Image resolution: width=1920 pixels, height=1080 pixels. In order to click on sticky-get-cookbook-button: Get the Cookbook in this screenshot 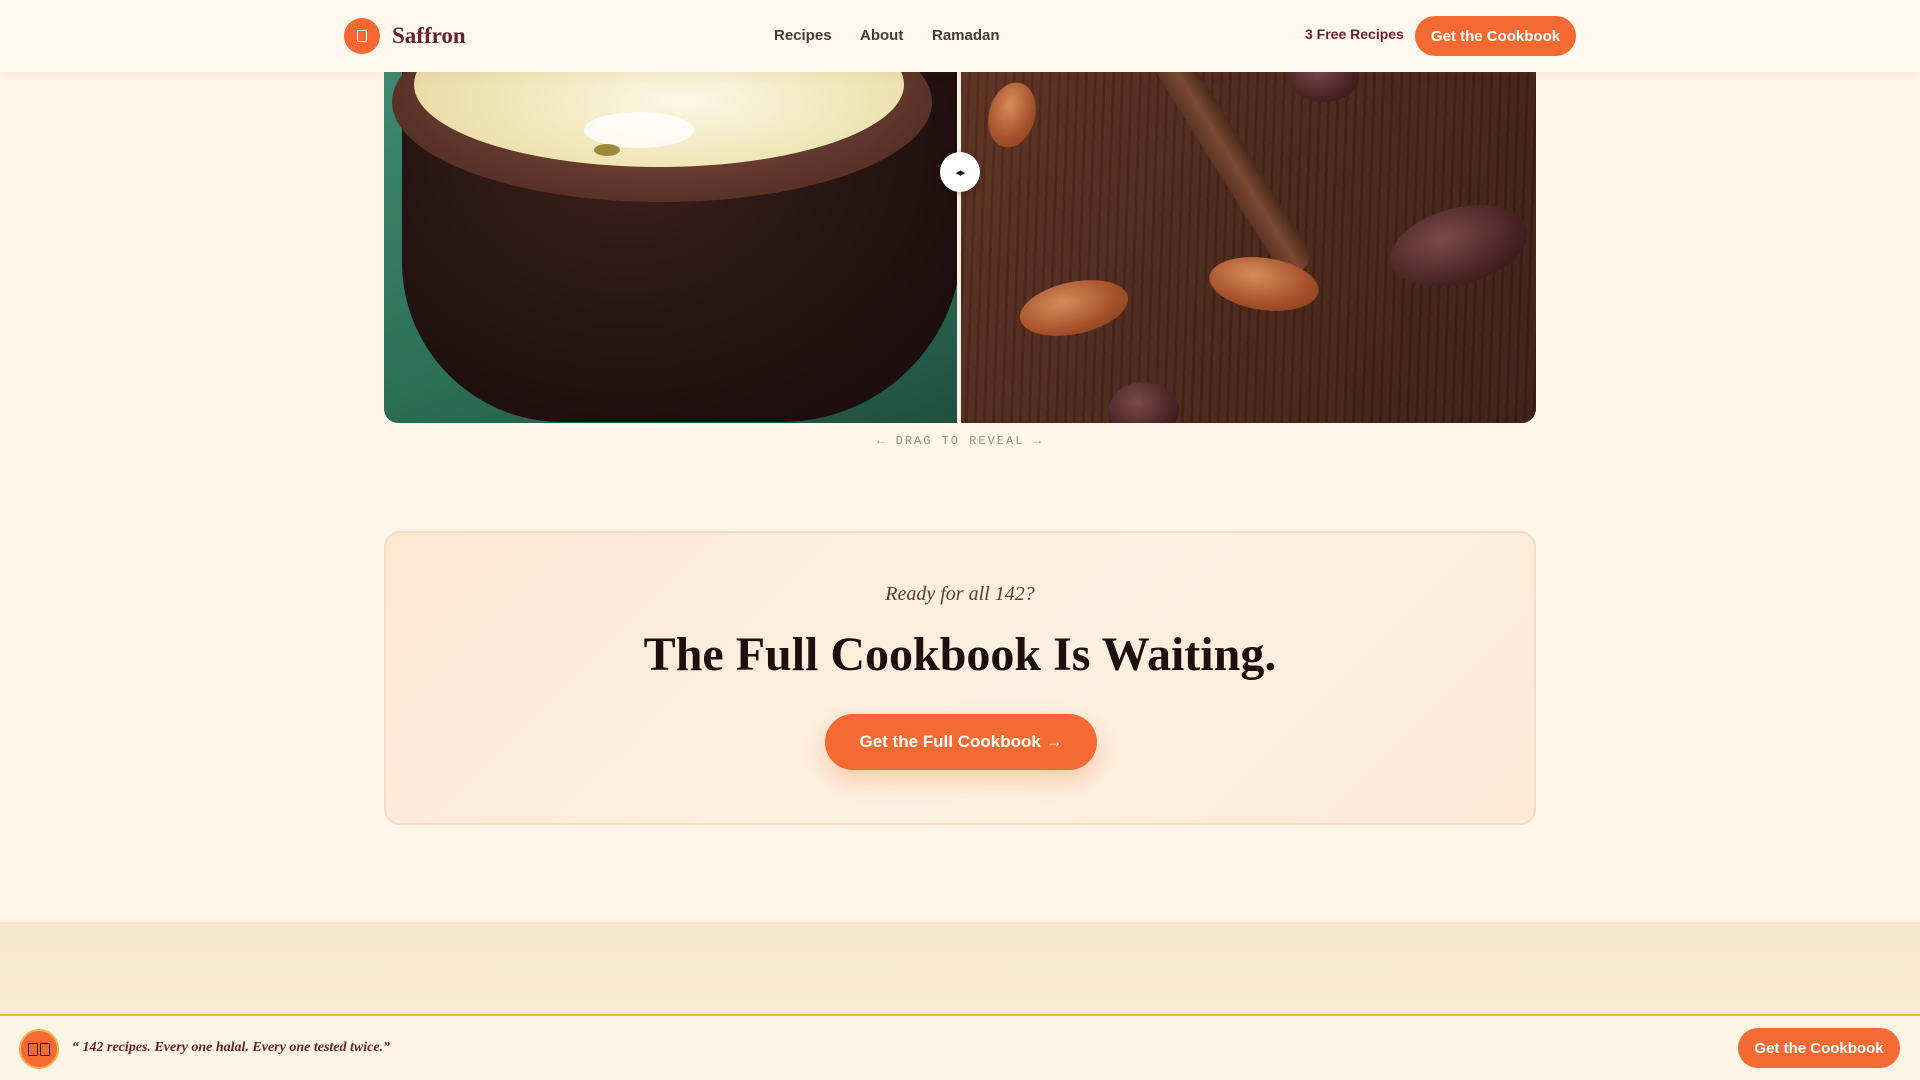, I will do `click(1819, 1048)`.